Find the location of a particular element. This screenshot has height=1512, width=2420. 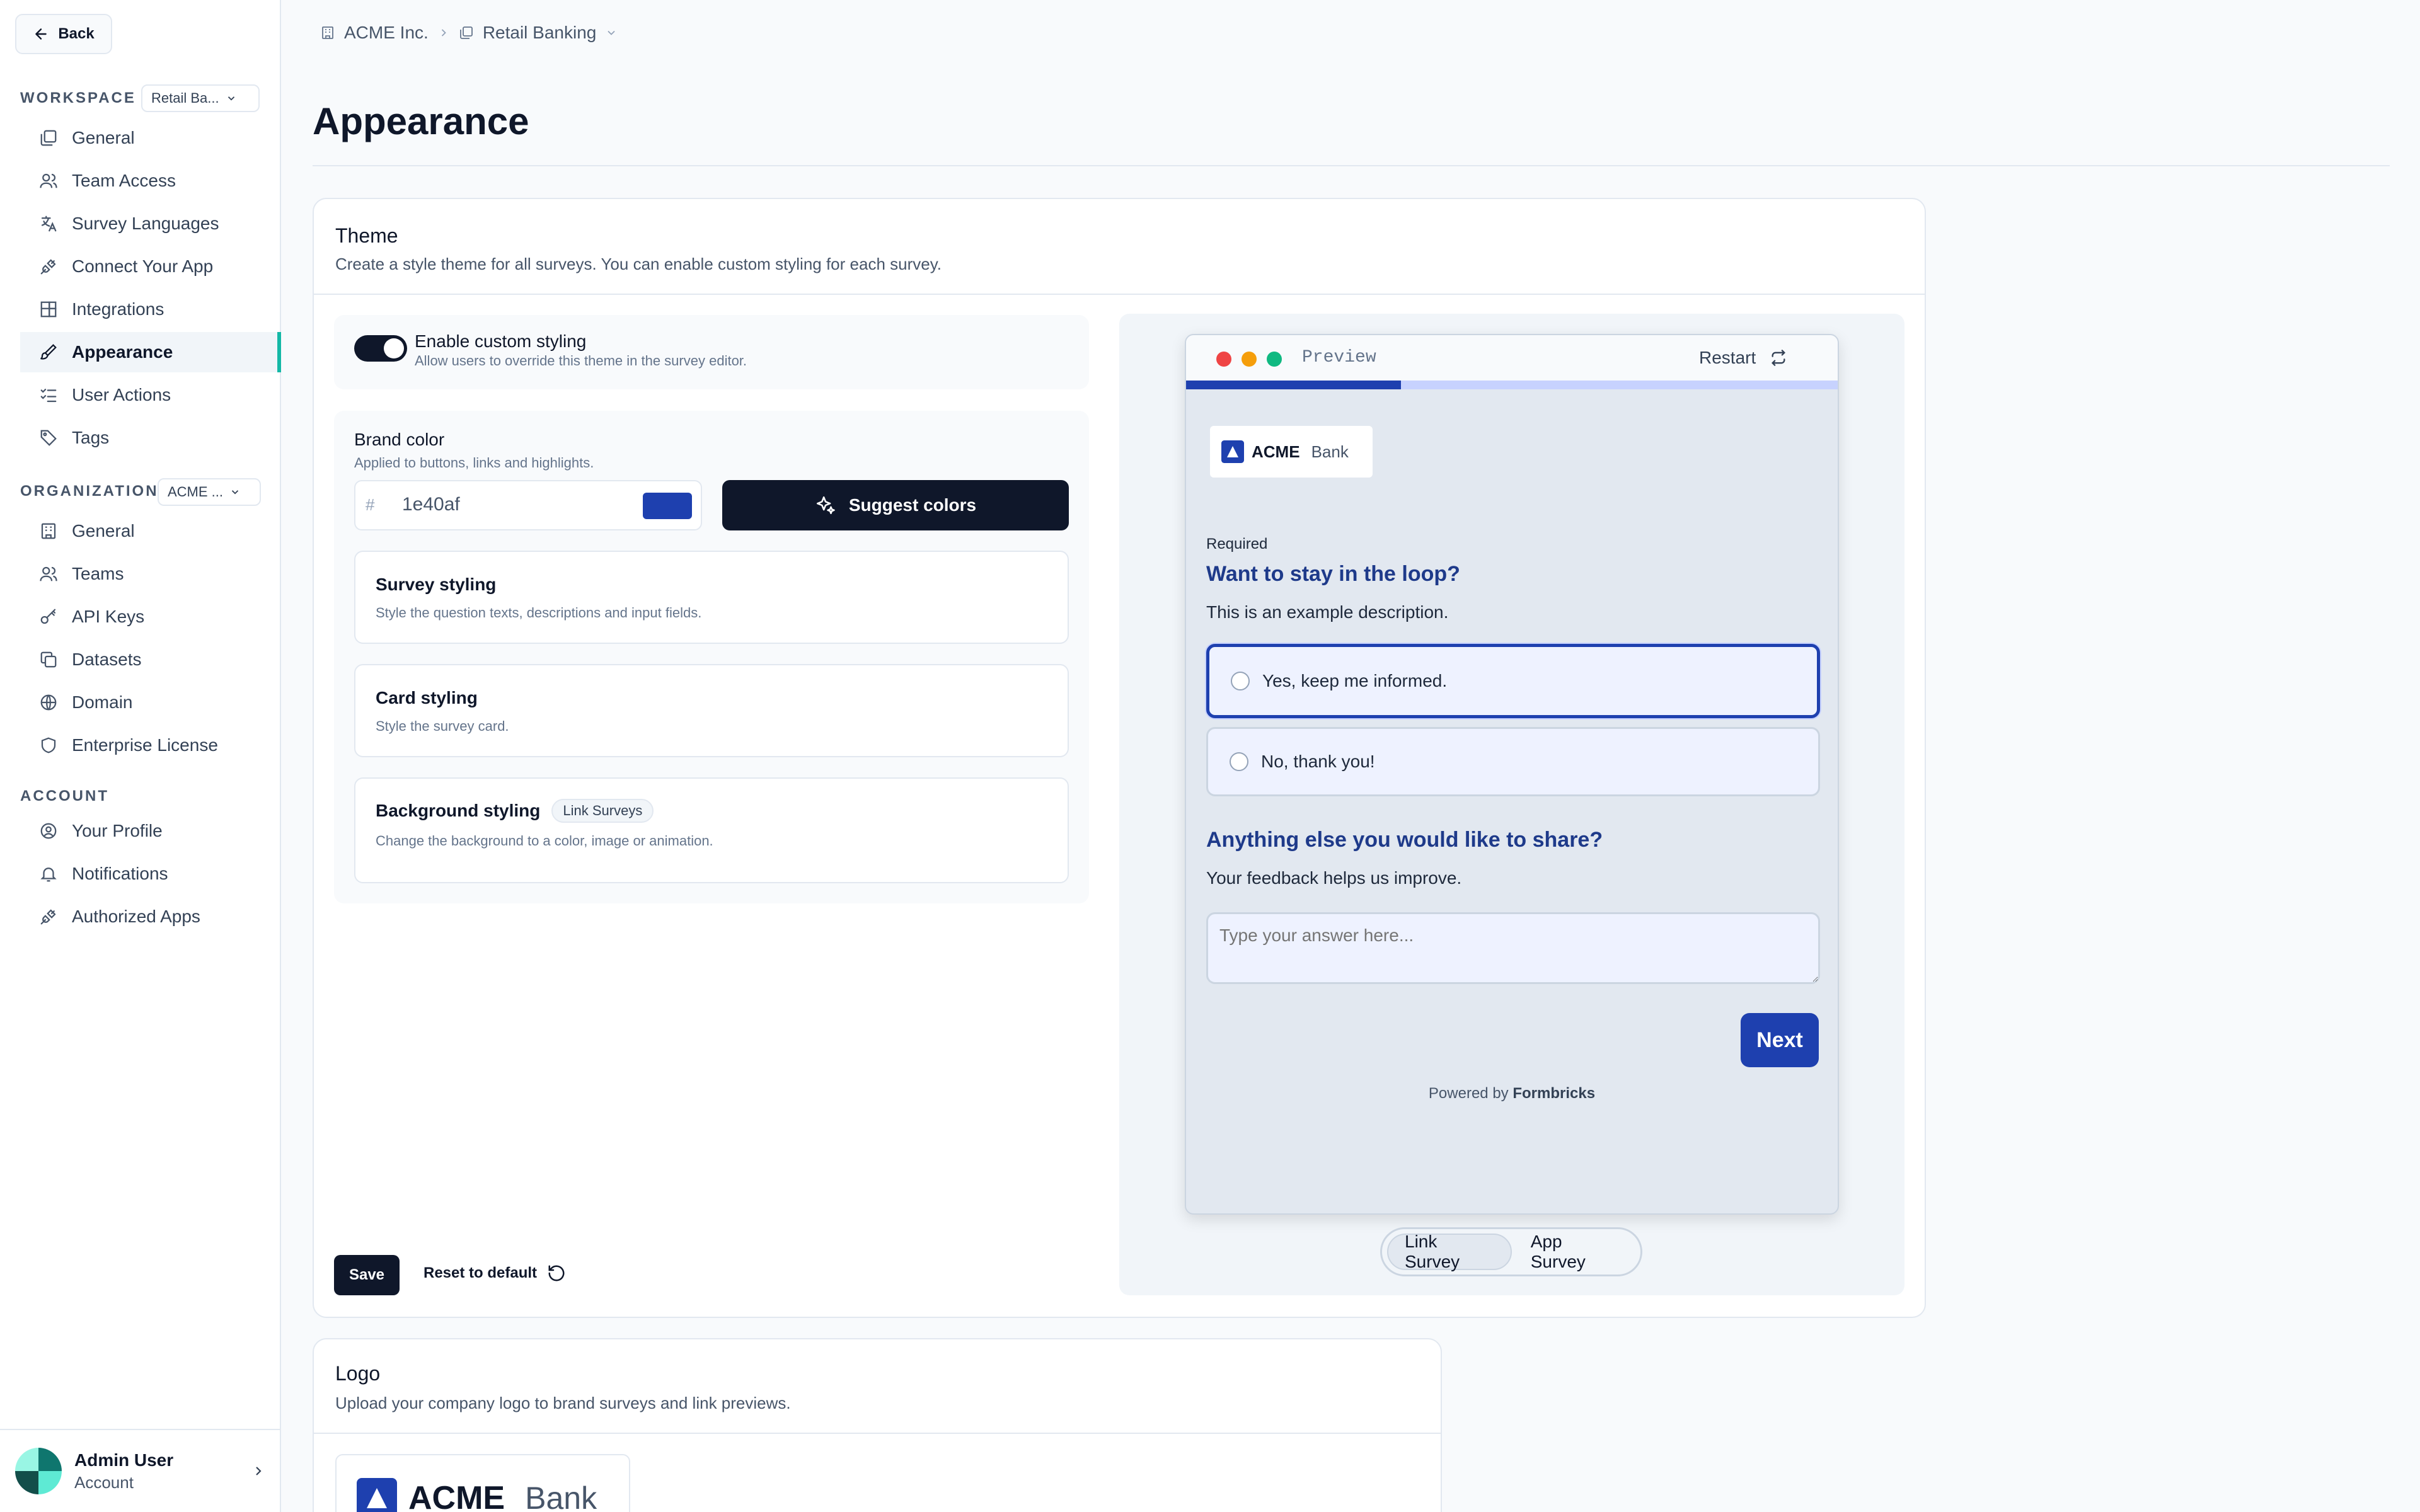

save-button: Save is located at coordinates (367, 1275).